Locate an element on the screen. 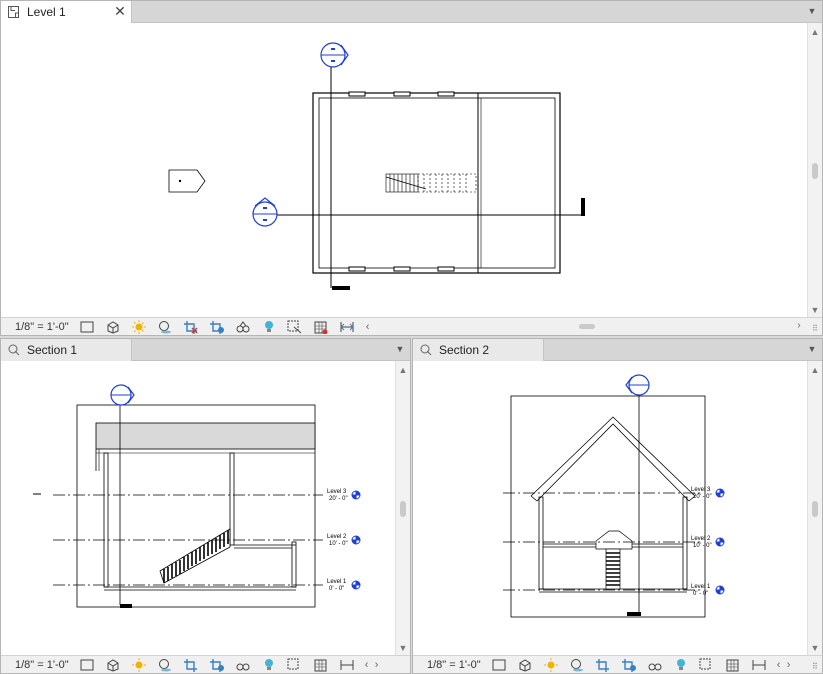  close-icon: ✕ is located at coordinates (120, 11).